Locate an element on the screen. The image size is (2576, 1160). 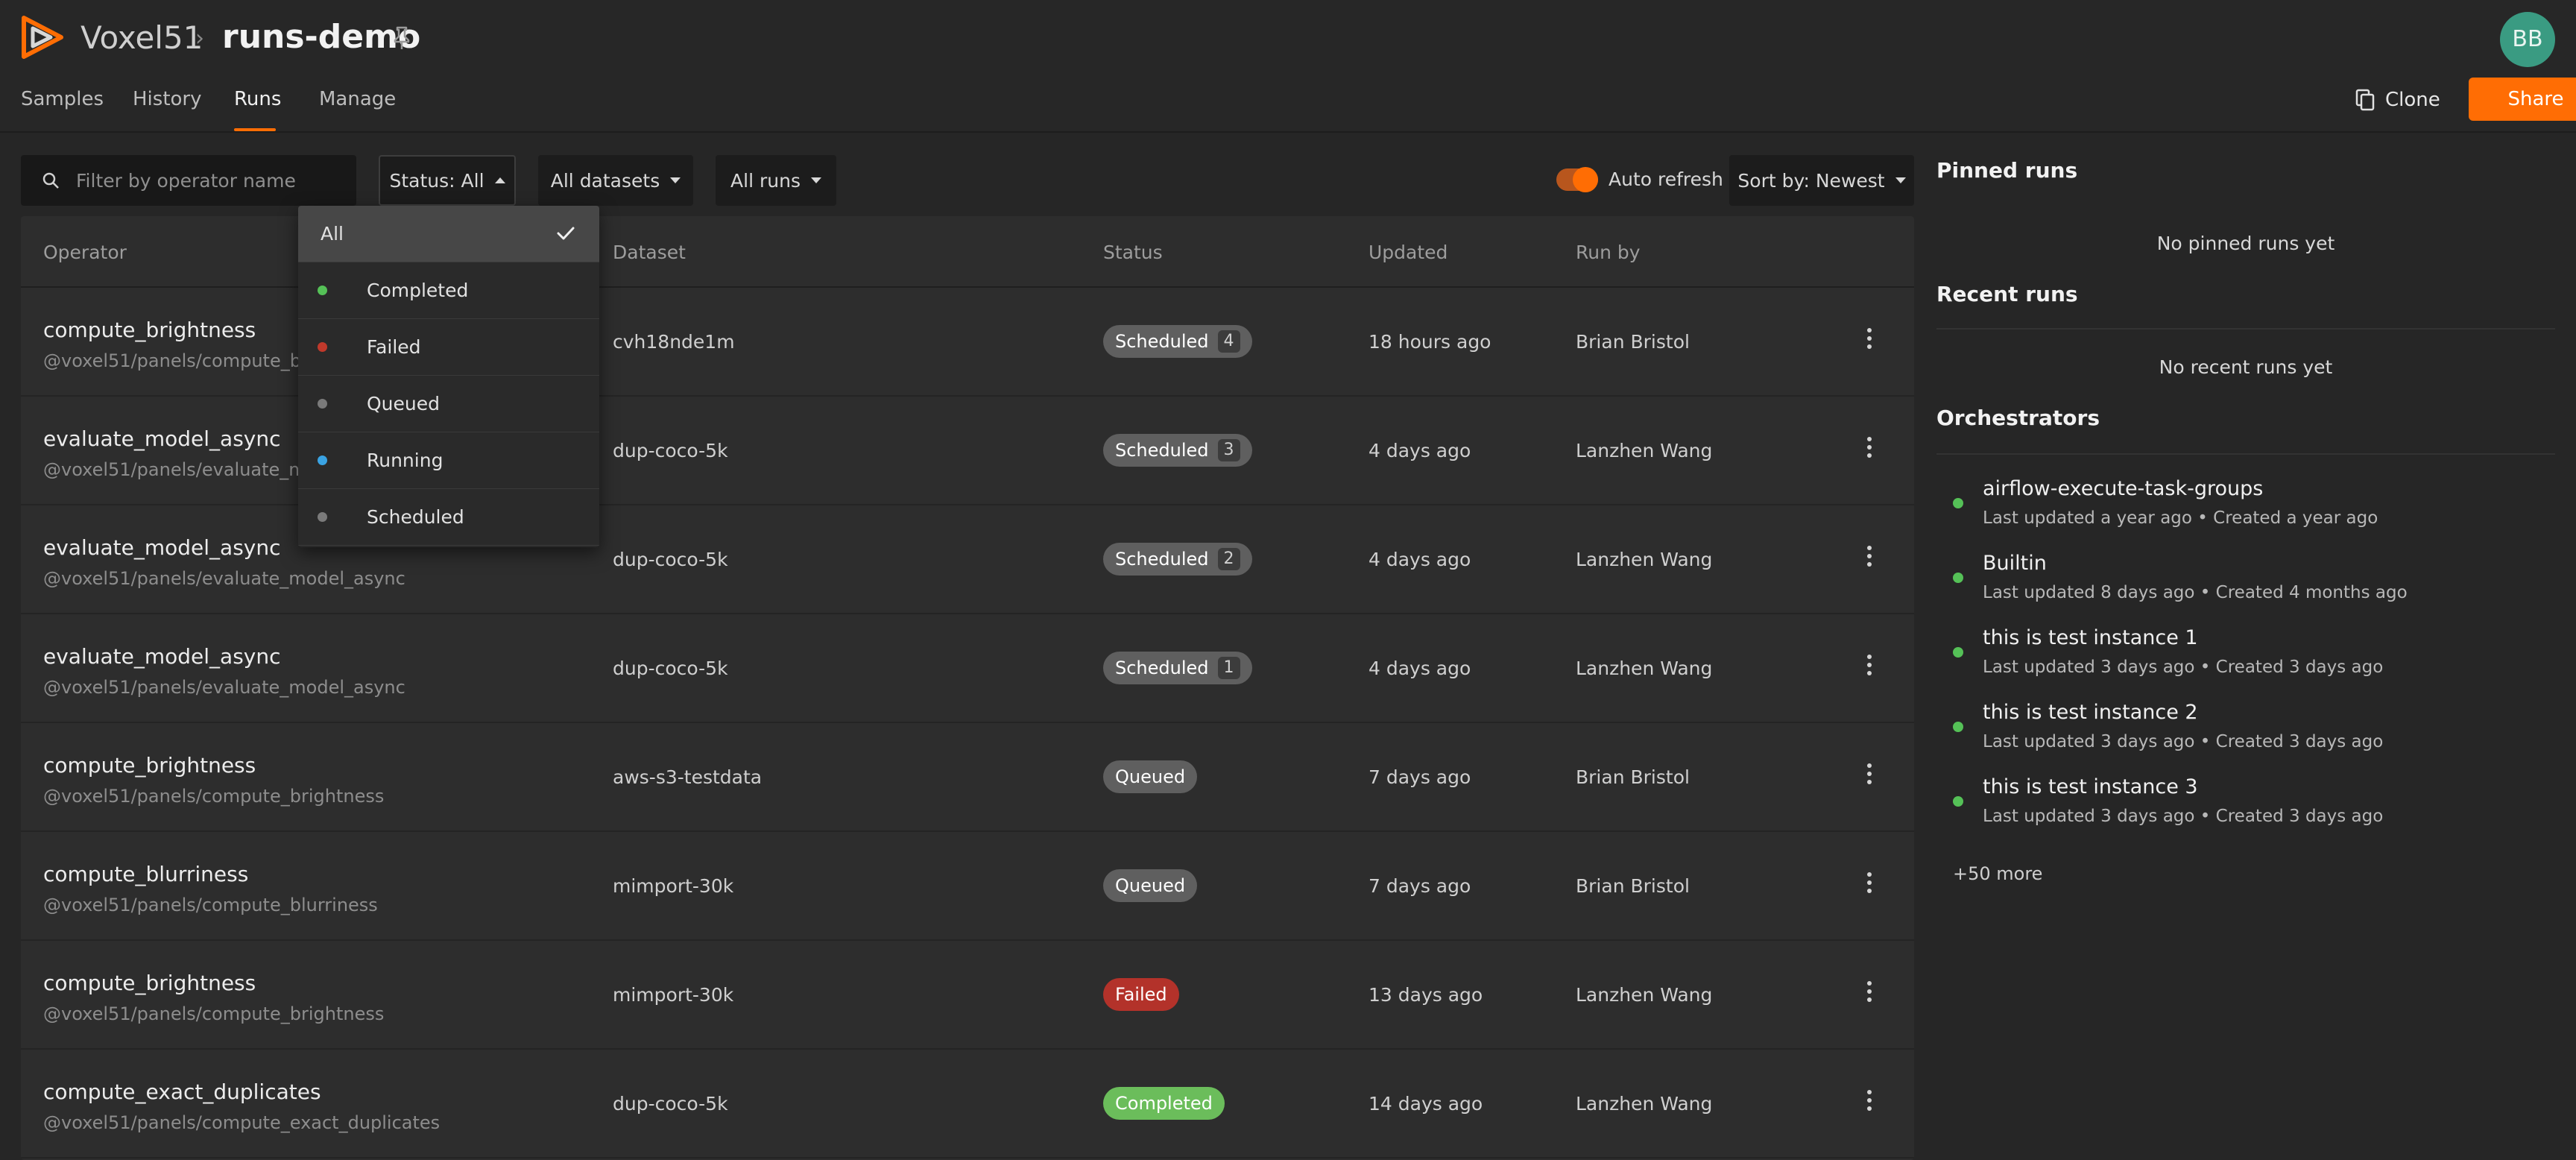
operator-path: @voxel51/panels/compute_exact_duplicates is located at coordinates (242, 1122).